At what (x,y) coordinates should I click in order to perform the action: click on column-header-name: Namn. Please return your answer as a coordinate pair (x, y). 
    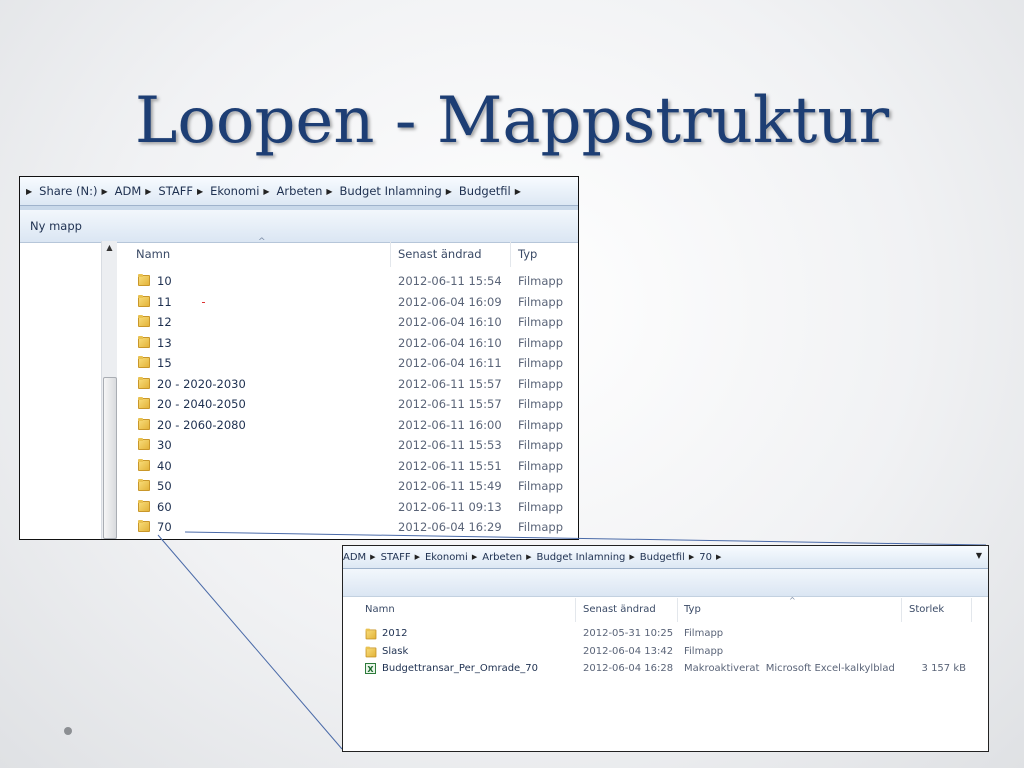
    Looking at the image, I should click on (380, 610).